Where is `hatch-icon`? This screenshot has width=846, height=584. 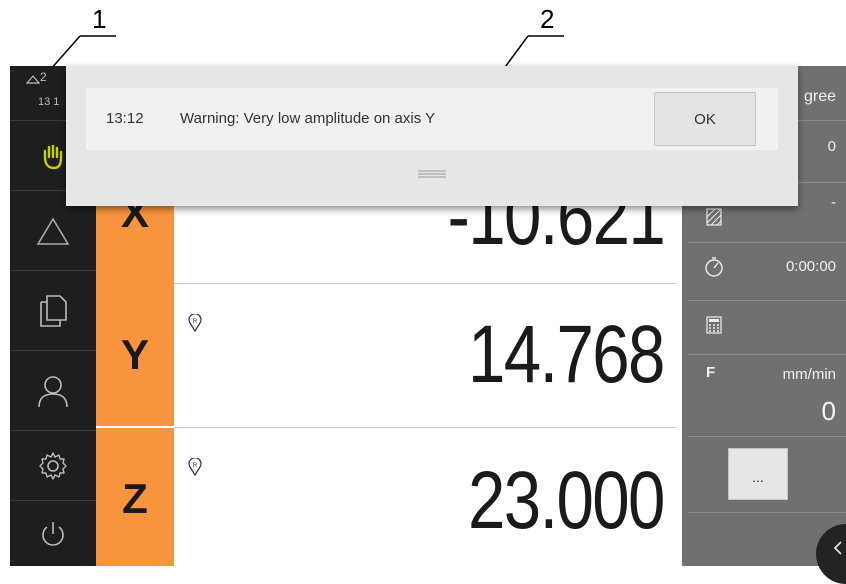
hatch-icon is located at coordinates (714, 217).